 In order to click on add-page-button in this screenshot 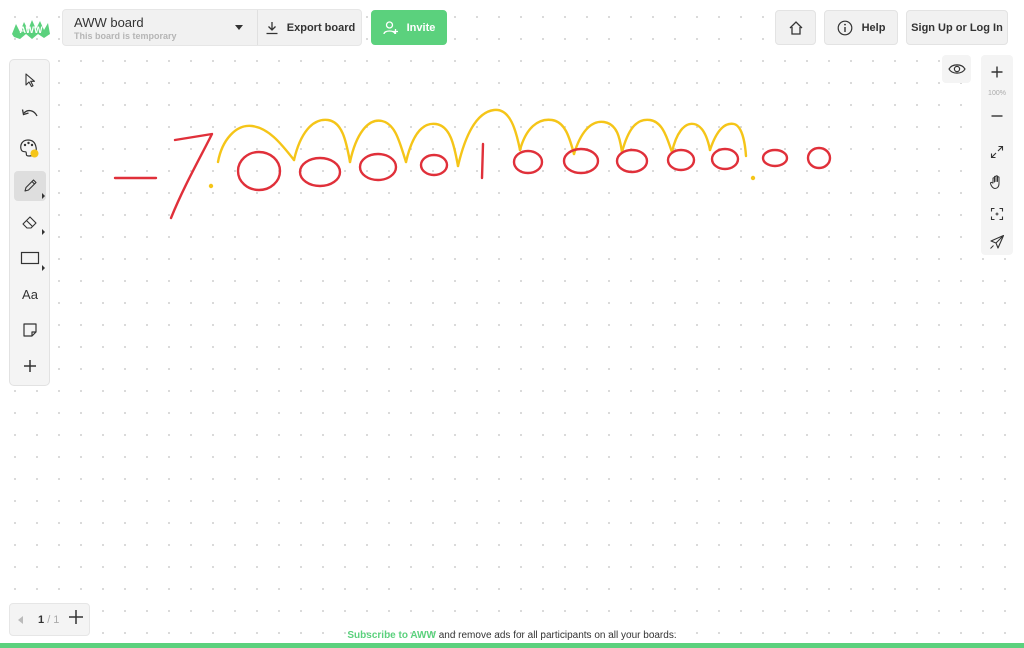, I will do `click(76, 617)`.